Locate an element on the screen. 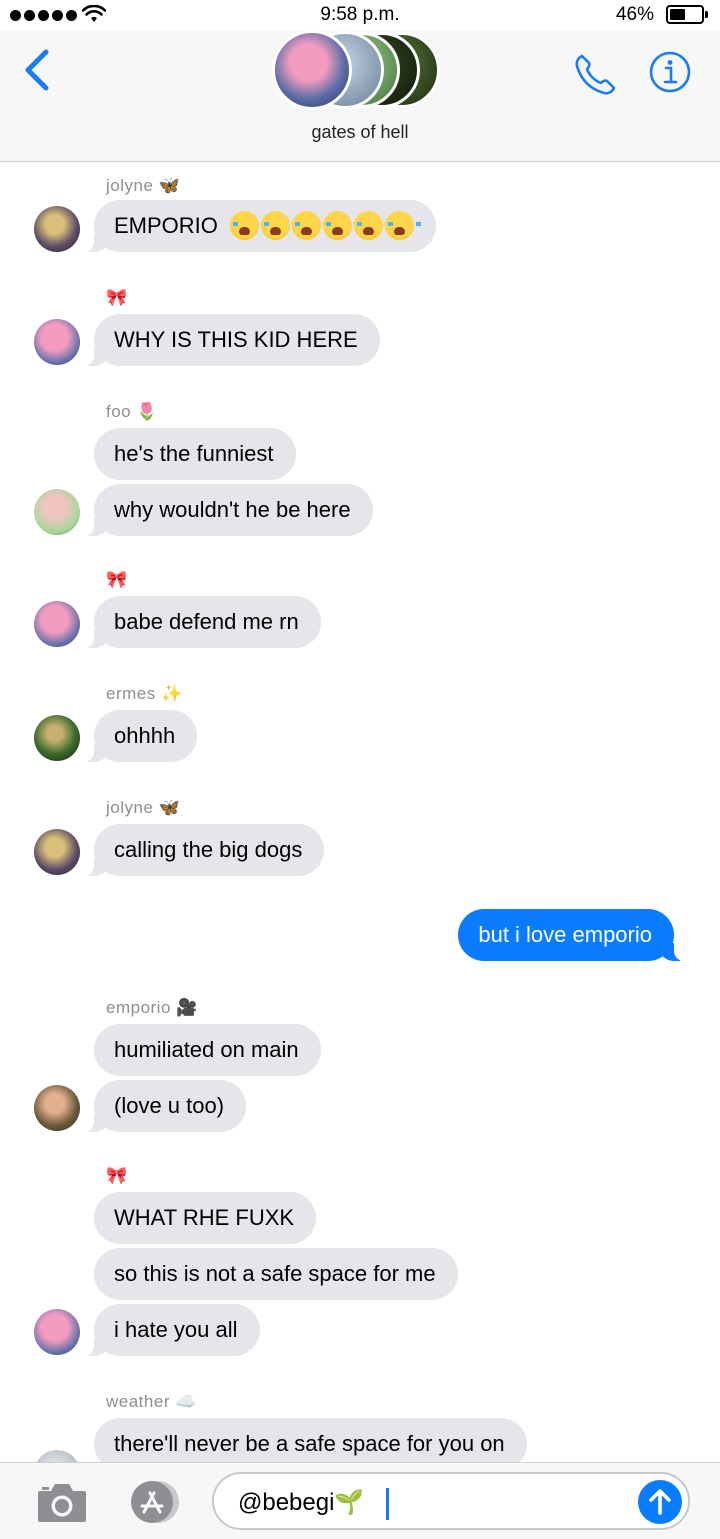  message-text: EMPORIO is located at coordinates (166, 225).